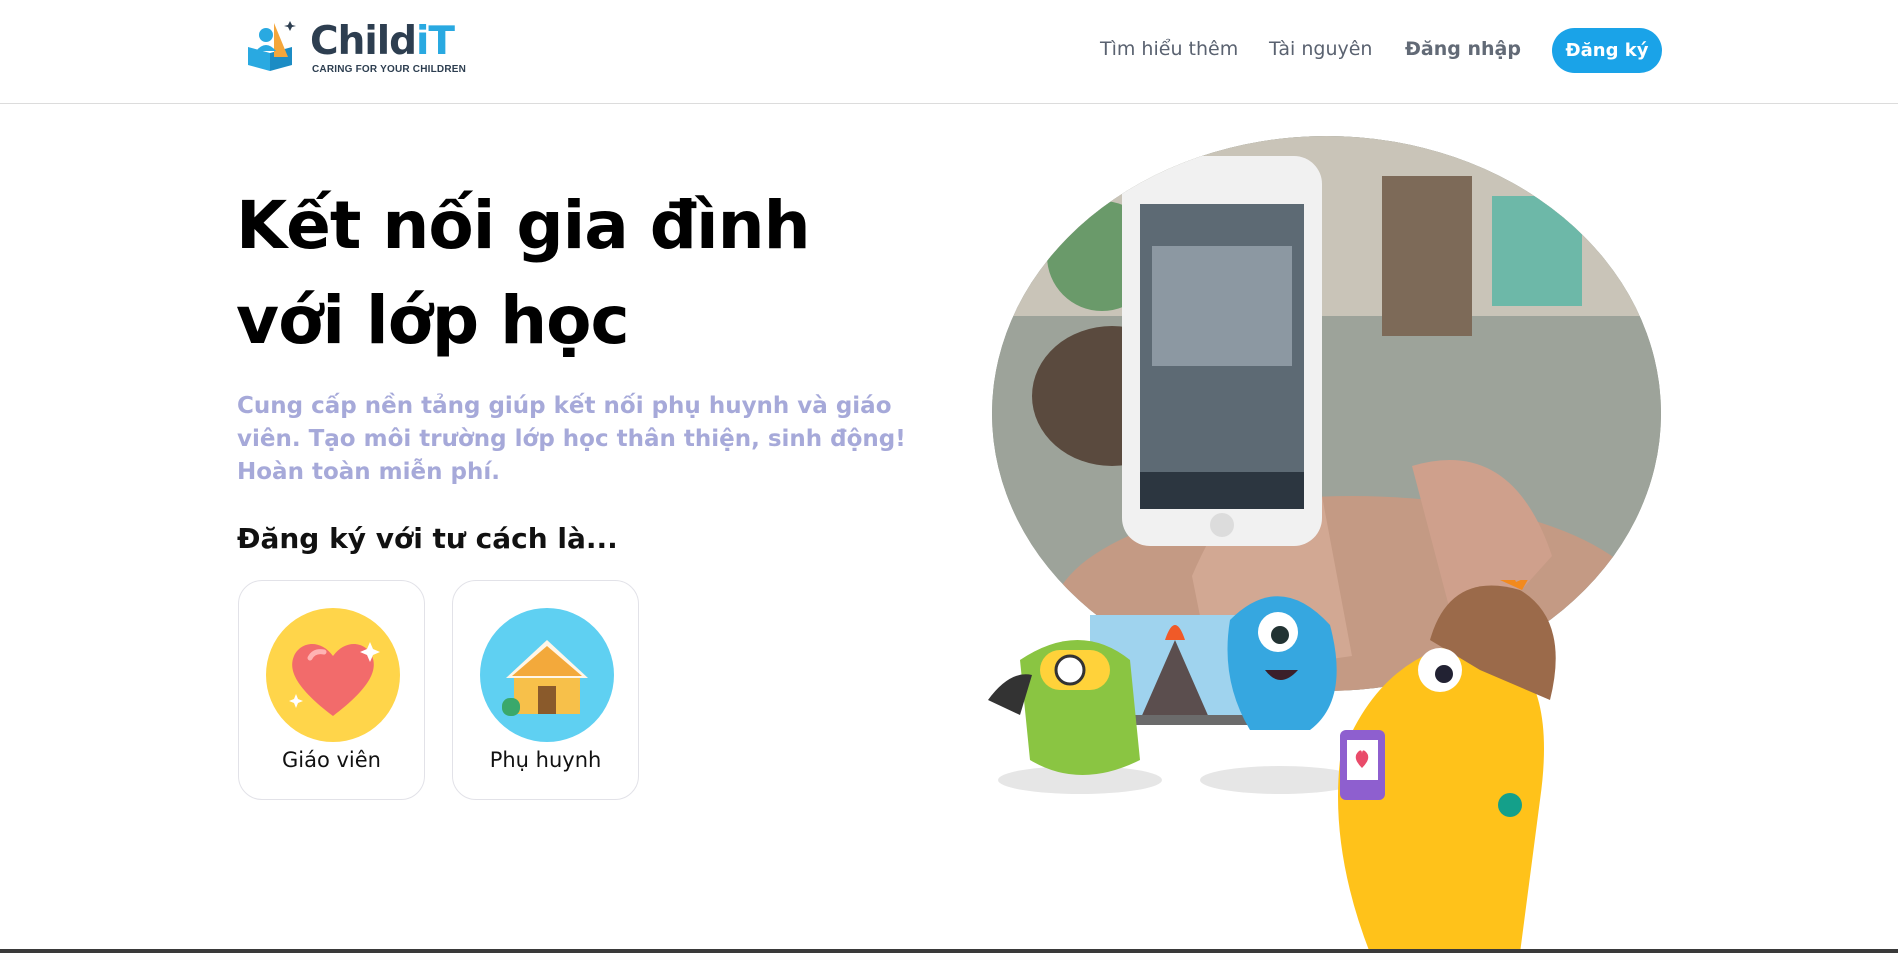 The image size is (1898, 953). Describe the element at coordinates (272, 46) in the screenshot. I see `reading-child-logo-icon` at that location.